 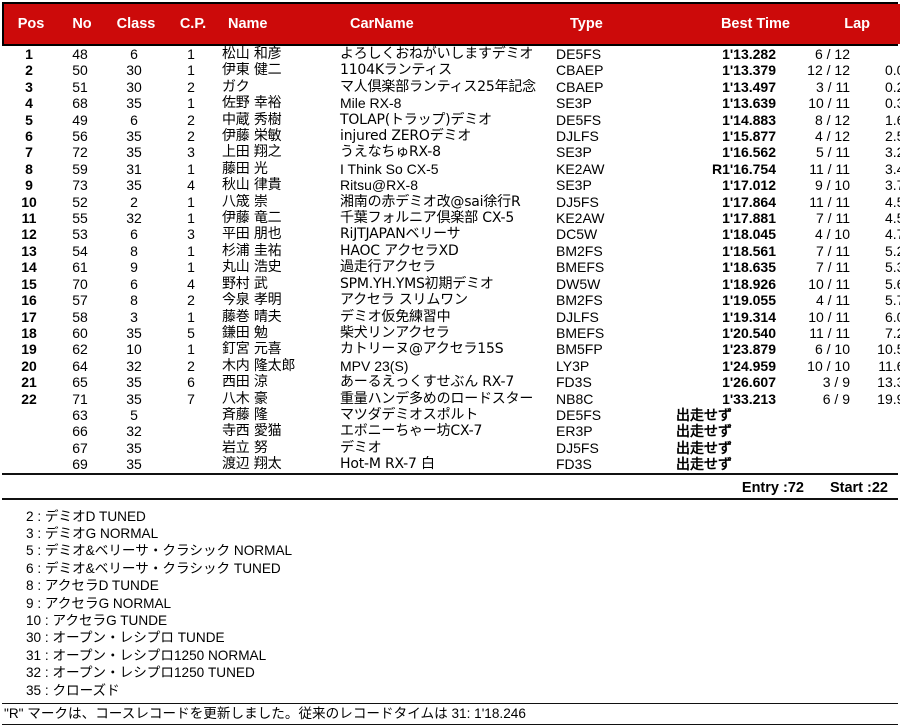 I want to click on cell-best-time: 1'20.540, so click(x=749, y=332).